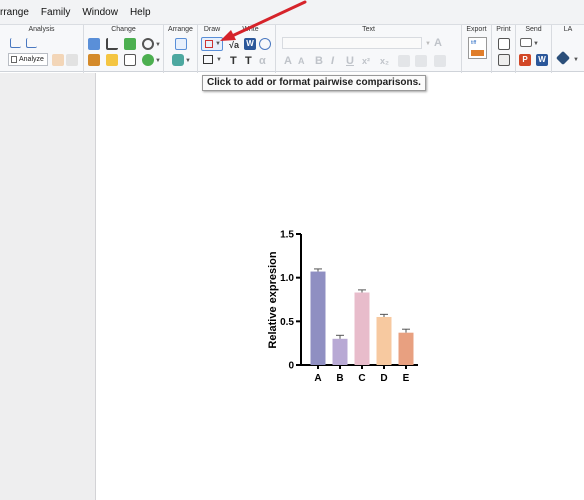 The width and height of the screenshot is (584, 500). Describe the element at coordinates (339, 378) in the screenshot. I see `x-tick-label-b: B` at that location.